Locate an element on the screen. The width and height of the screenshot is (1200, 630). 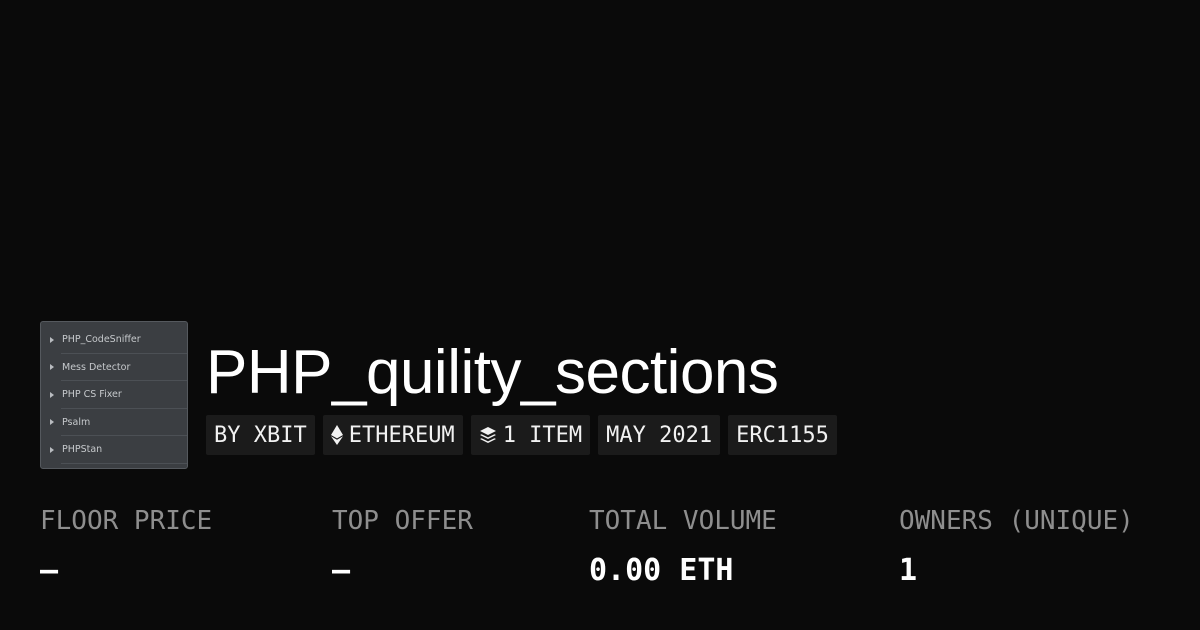
thumbnail-menu-label: PHP CS Fixer is located at coordinates (92, 395).